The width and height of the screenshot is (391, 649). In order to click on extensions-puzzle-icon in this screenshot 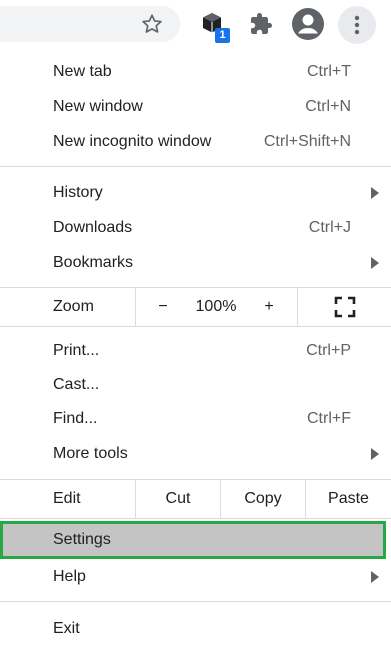, I will do `click(261, 24)`.